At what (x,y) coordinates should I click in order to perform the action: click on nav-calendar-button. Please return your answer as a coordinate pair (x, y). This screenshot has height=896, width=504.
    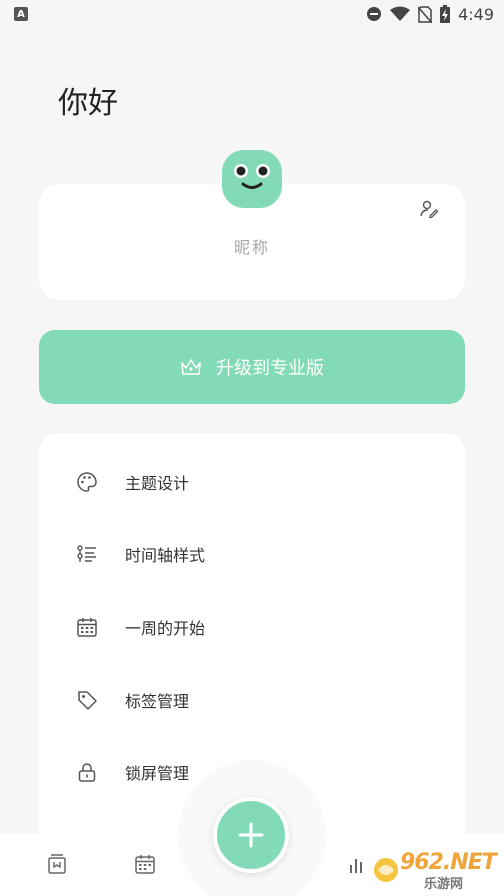
    Looking at the image, I should click on (145, 864).